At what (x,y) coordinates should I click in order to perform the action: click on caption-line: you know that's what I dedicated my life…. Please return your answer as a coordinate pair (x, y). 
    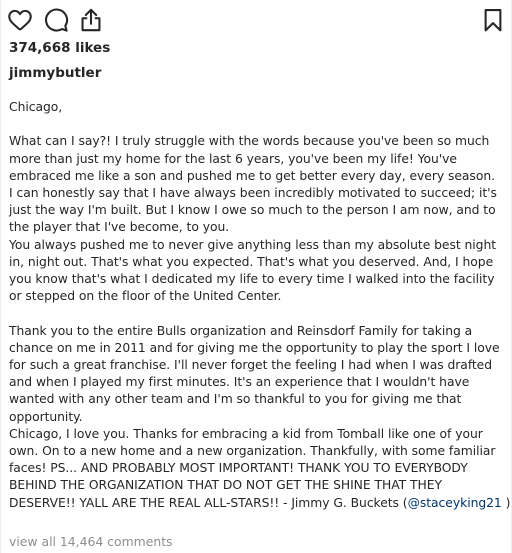
    Looking at the image, I should click on (252, 279).